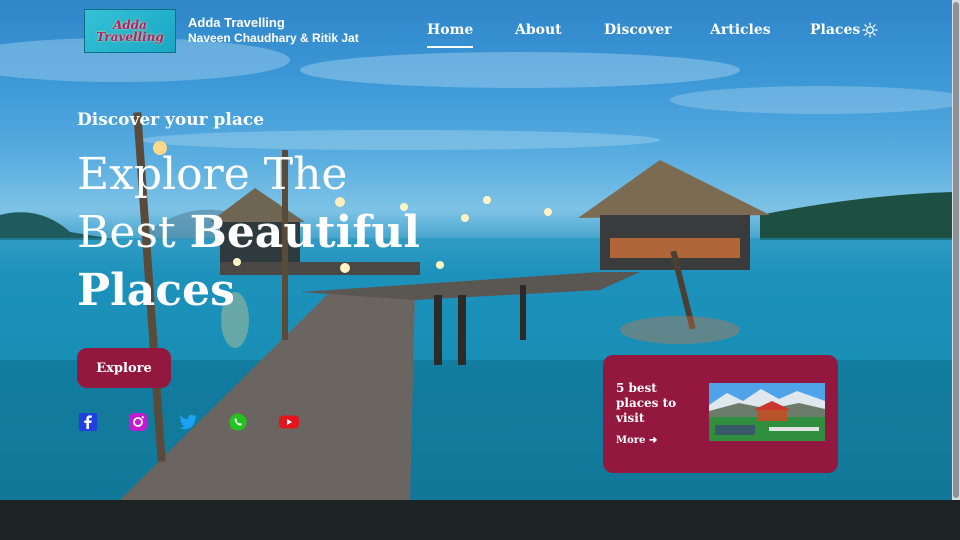  Describe the element at coordinates (538, 30) in the screenshot. I see `nav-about: About` at that location.